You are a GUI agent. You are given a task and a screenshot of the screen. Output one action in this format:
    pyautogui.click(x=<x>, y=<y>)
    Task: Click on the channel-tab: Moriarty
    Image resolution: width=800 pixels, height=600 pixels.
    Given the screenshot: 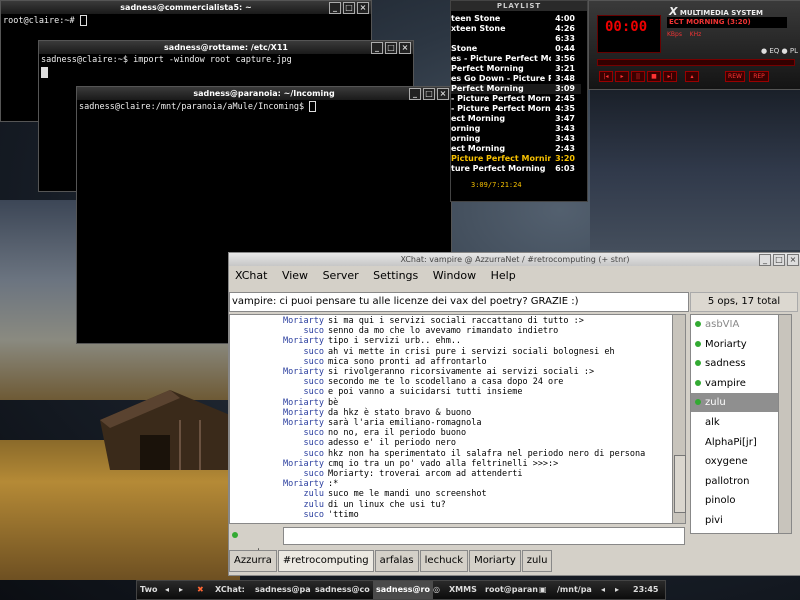 What is the action you would take?
    pyautogui.click(x=495, y=561)
    